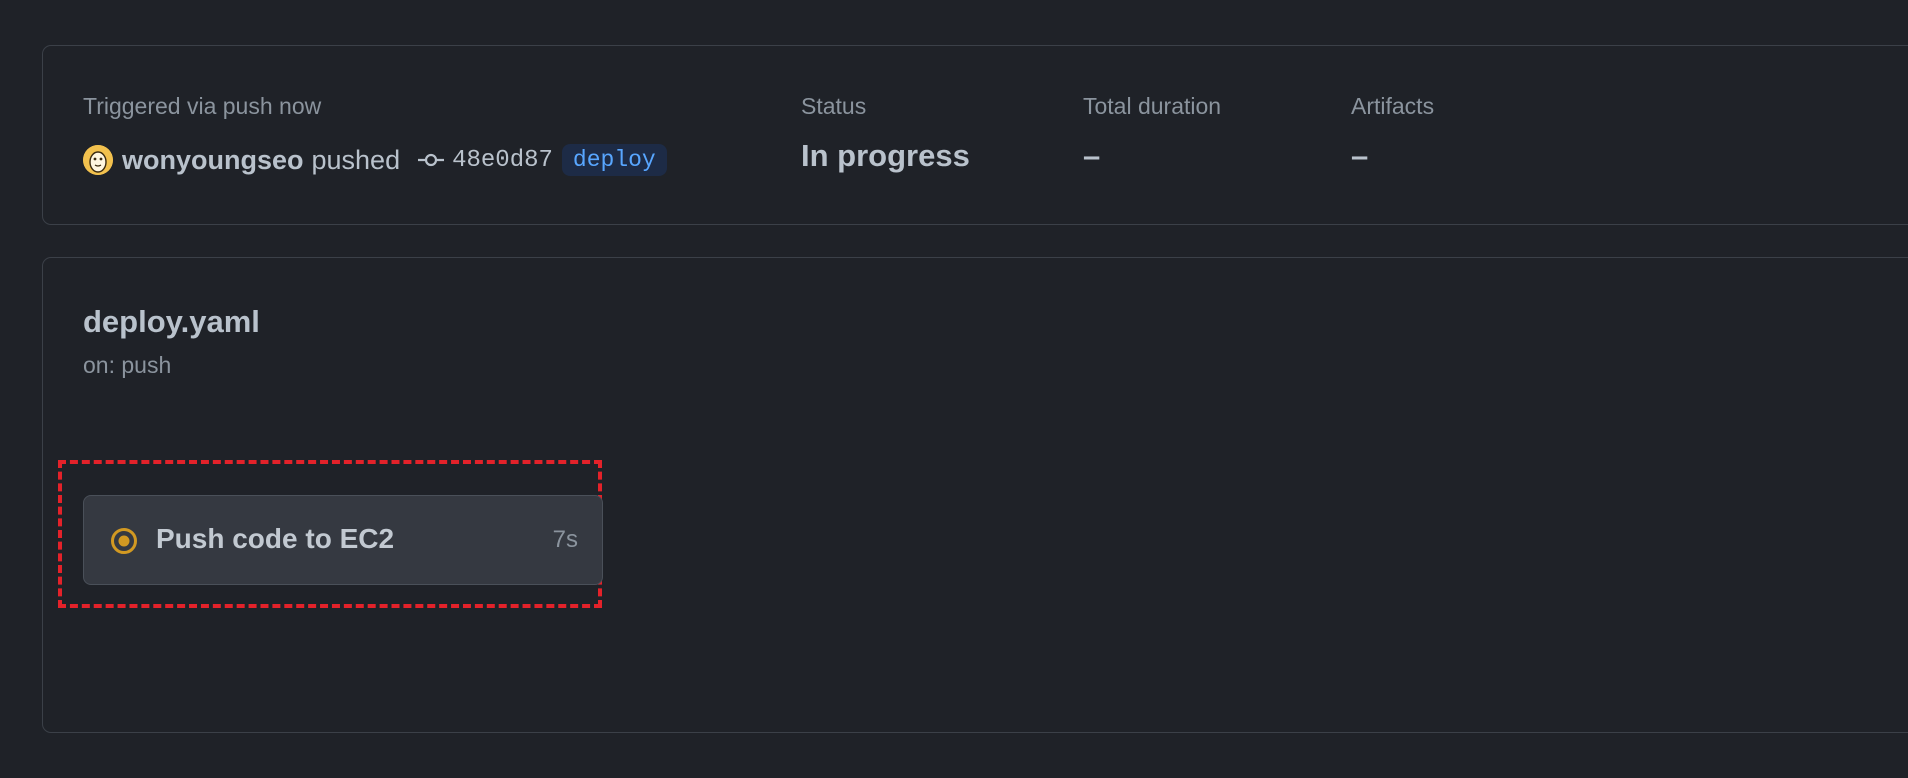 The height and width of the screenshot is (778, 1908). I want to click on actor-username: wonyoungseo, so click(213, 160).